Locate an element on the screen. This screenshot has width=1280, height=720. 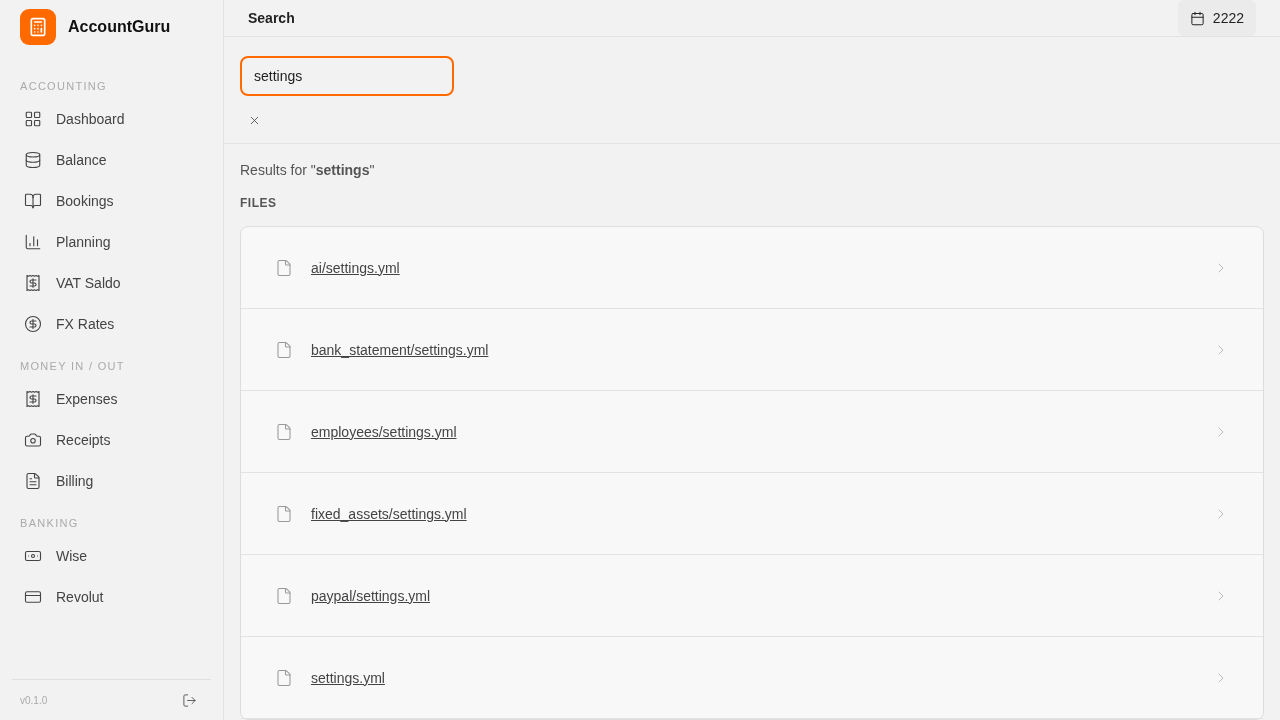
document-icon is located at coordinates (33, 480).